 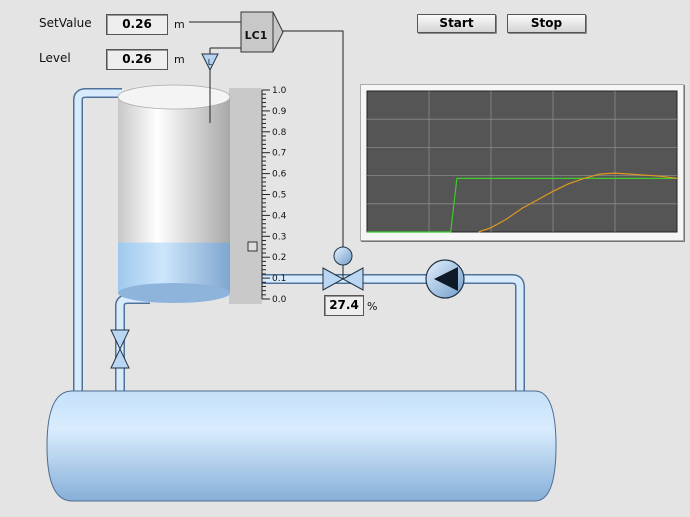 What do you see at coordinates (256, 35) in the screenshot?
I see `controller-label: LC1` at bounding box center [256, 35].